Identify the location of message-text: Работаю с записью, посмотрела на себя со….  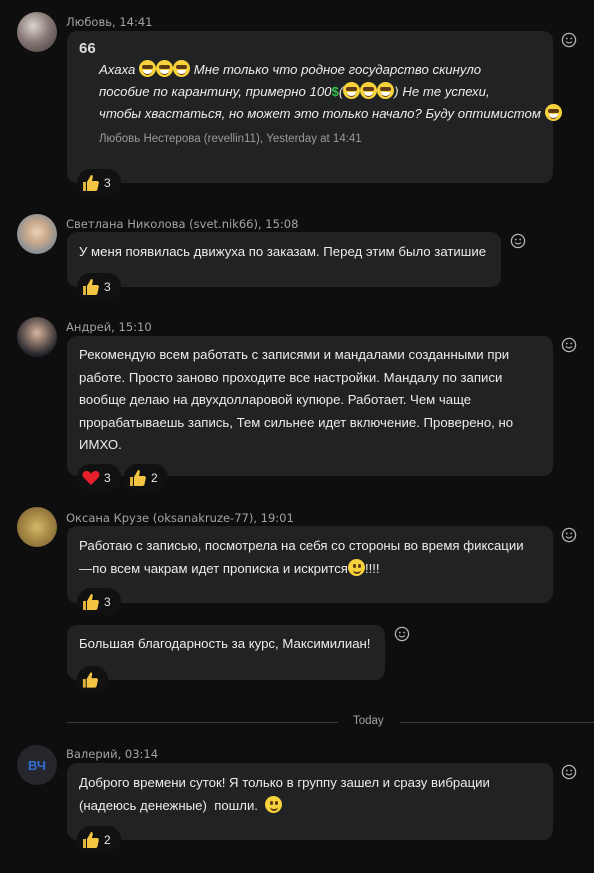
(301, 545).